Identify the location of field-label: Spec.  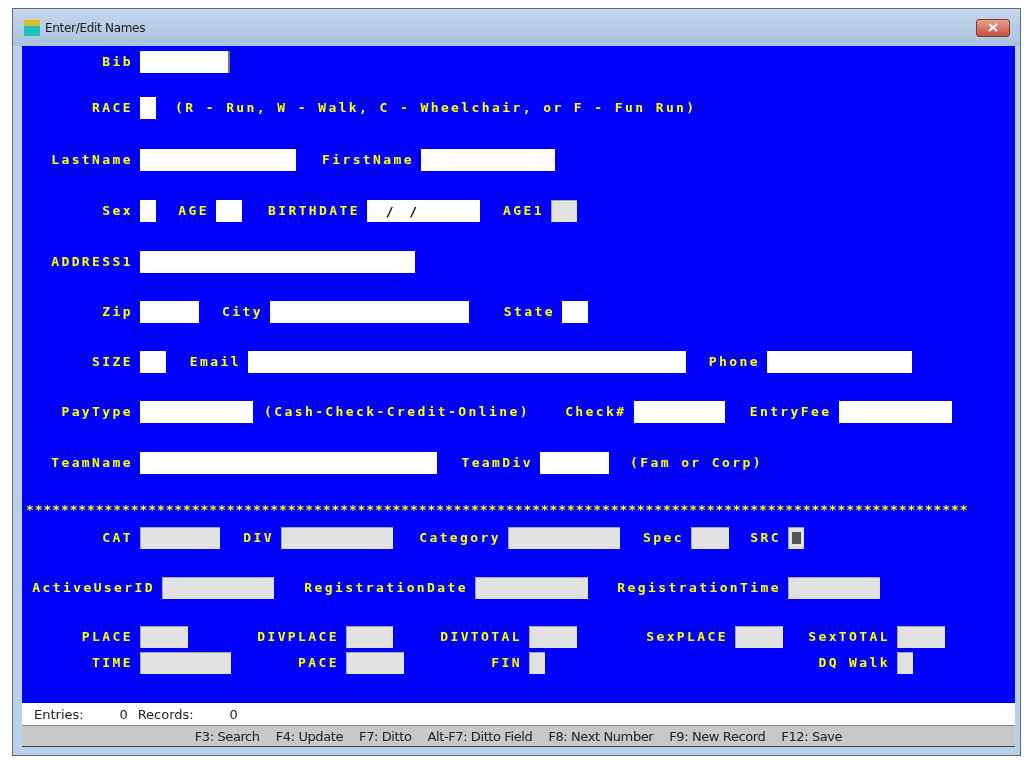
(663, 538).